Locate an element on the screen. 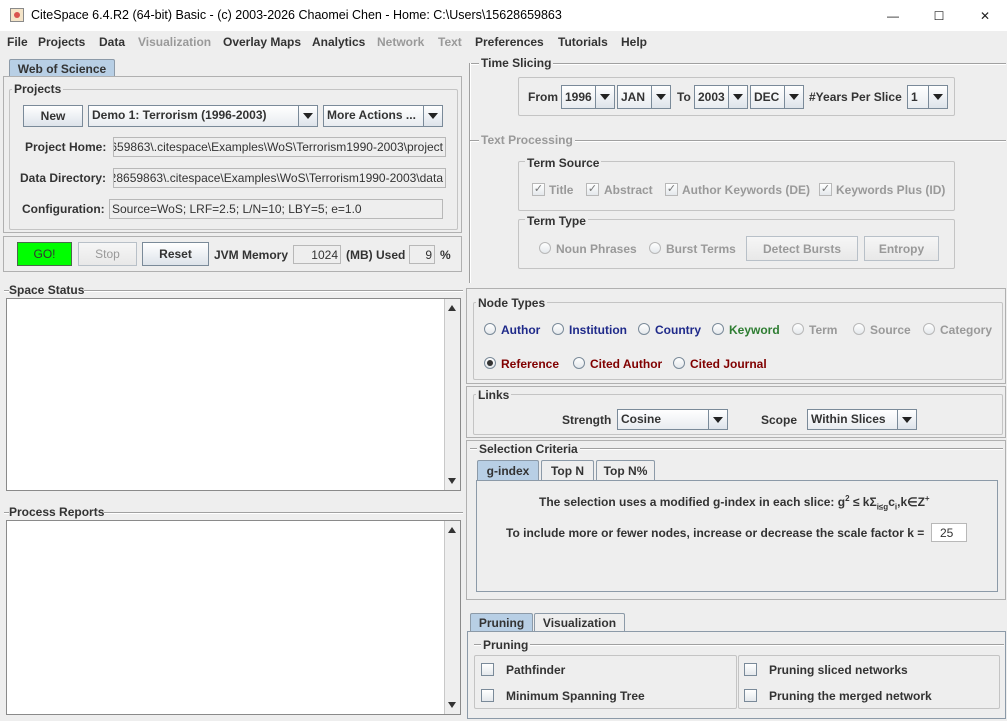  from-label: From is located at coordinates (543, 97).